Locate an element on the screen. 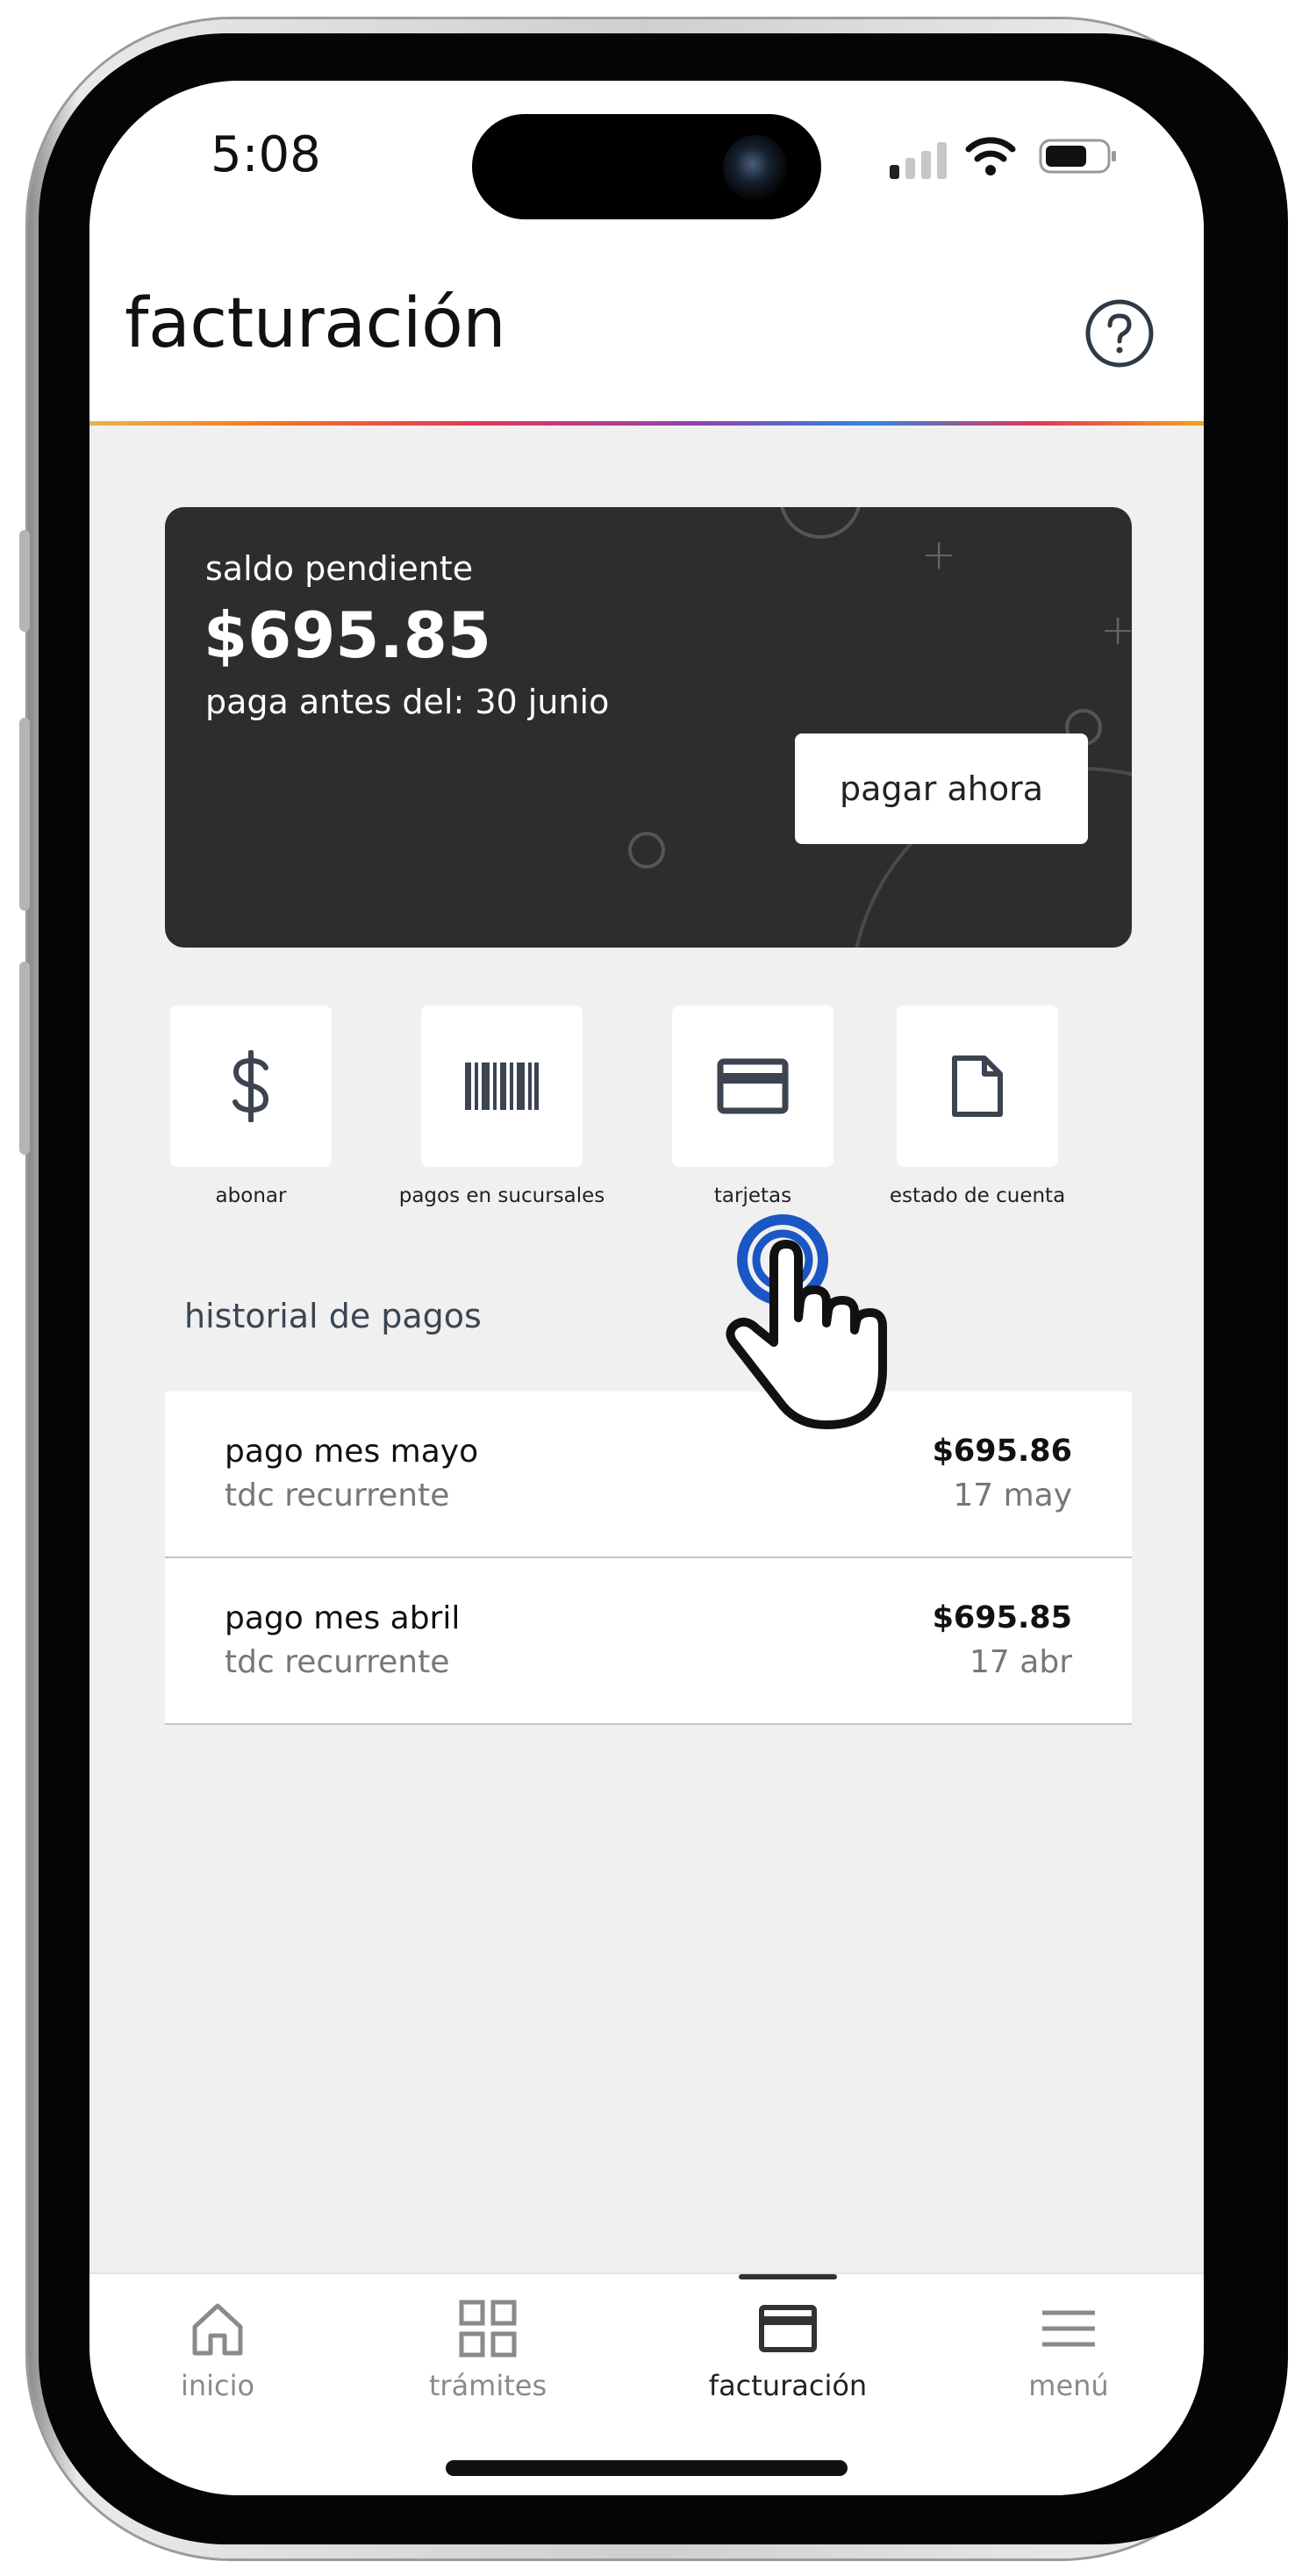 The height and width of the screenshot is (2576, 1295). payment-date: 17 may is located at coordinates (1012, 1495).